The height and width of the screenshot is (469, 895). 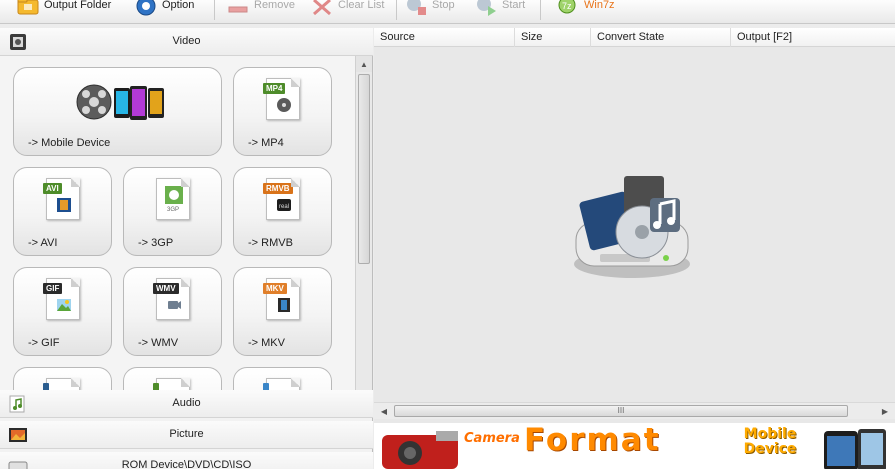 What do you see at coordinates (621, 411) in the screenshot?
I see `hscroll-thumb: III` at bounding box center [621, 411].